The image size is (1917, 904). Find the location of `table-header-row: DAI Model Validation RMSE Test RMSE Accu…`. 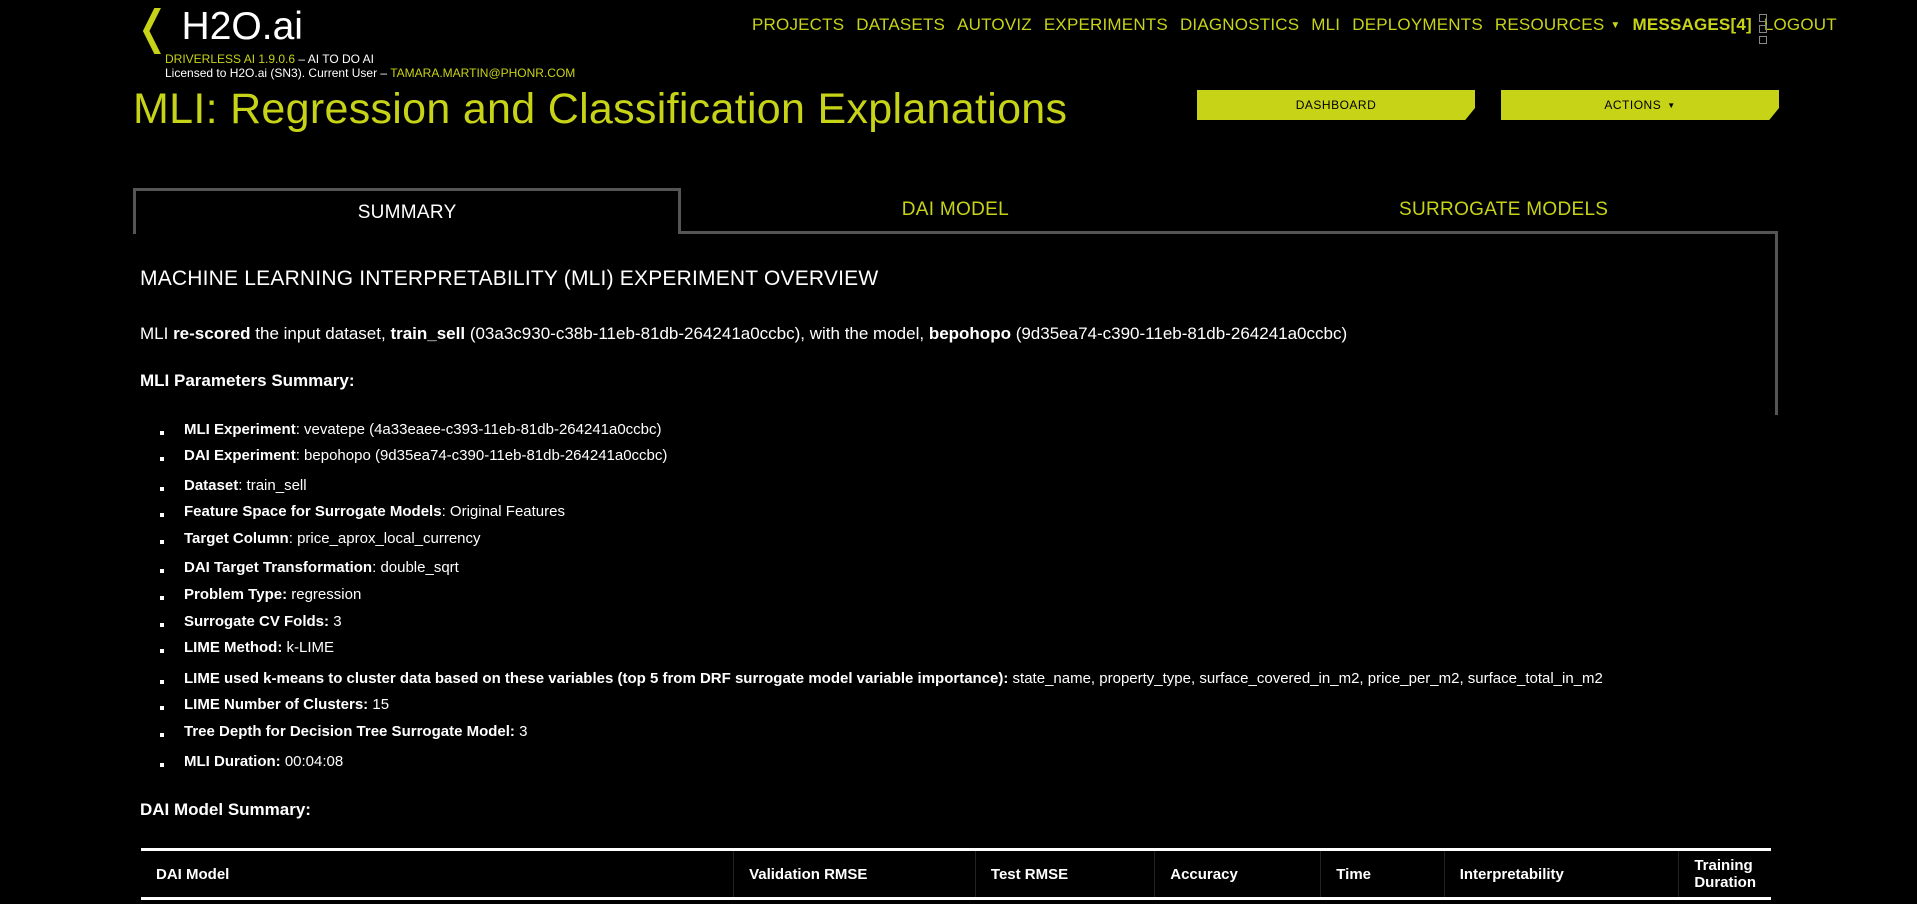

table-header-row: DAI Model Validation RMSE Test RMSE Accu… is located at coordinates (956, 874).